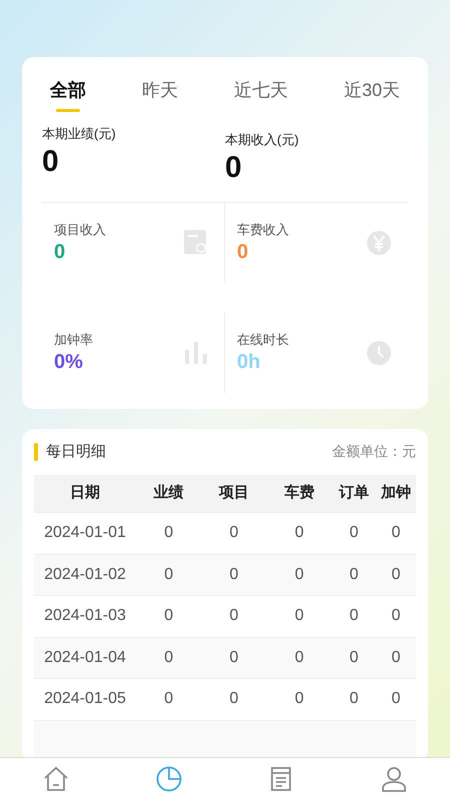 The image size is (450, 800). Describe the element at coordinates (85, 574) in the screenshot. I see `table-cell-text: 2024-01-02` at that location.